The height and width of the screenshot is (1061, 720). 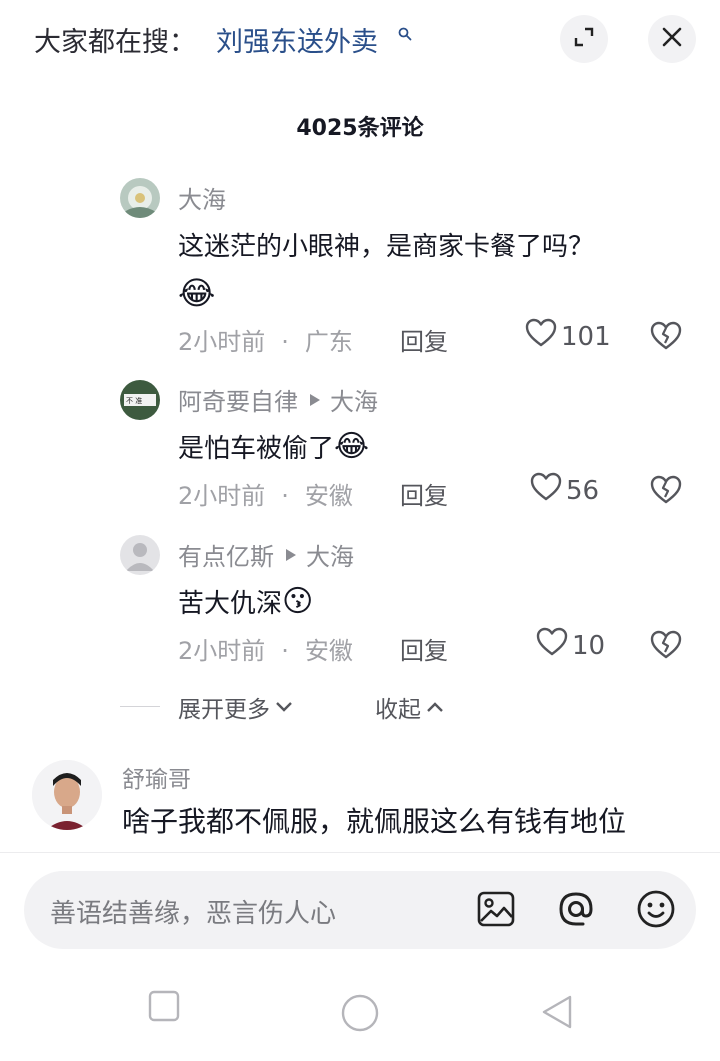 What do you see at coordinates (589, 645) in the screenshot?
I see `like-count: 10` at bounding box center [589, 645].